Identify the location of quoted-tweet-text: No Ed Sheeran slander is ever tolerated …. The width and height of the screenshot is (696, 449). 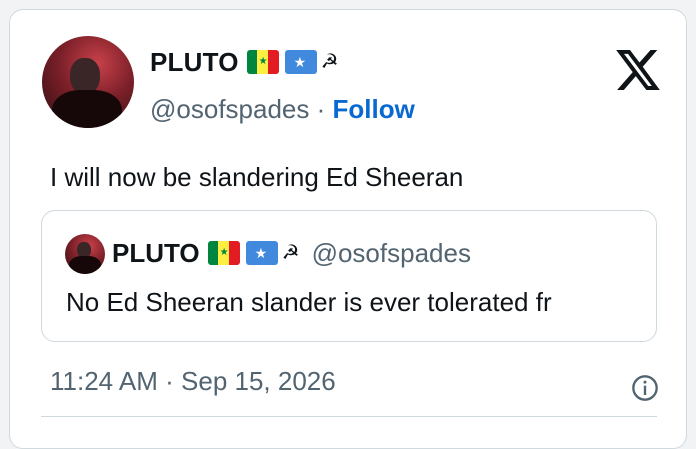
(309, 302).